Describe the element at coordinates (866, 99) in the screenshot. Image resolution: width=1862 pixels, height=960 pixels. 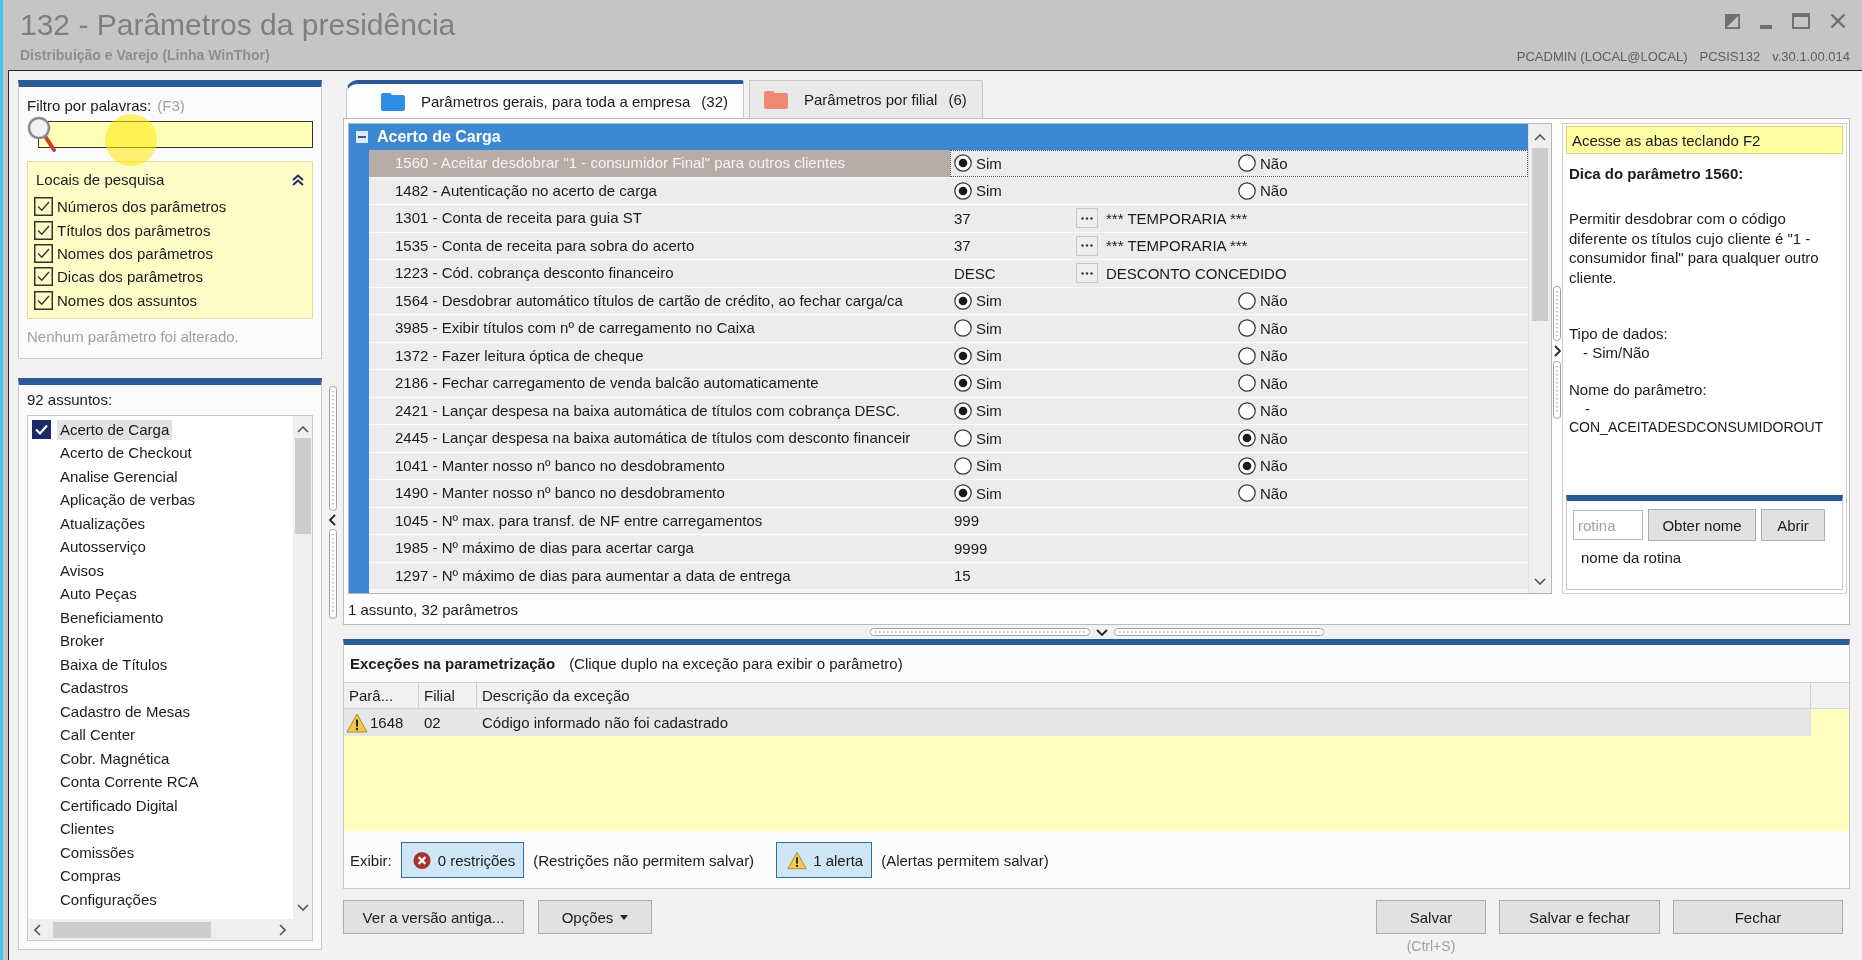
I see `tab: Parâmetros por filial (6)` at that location.